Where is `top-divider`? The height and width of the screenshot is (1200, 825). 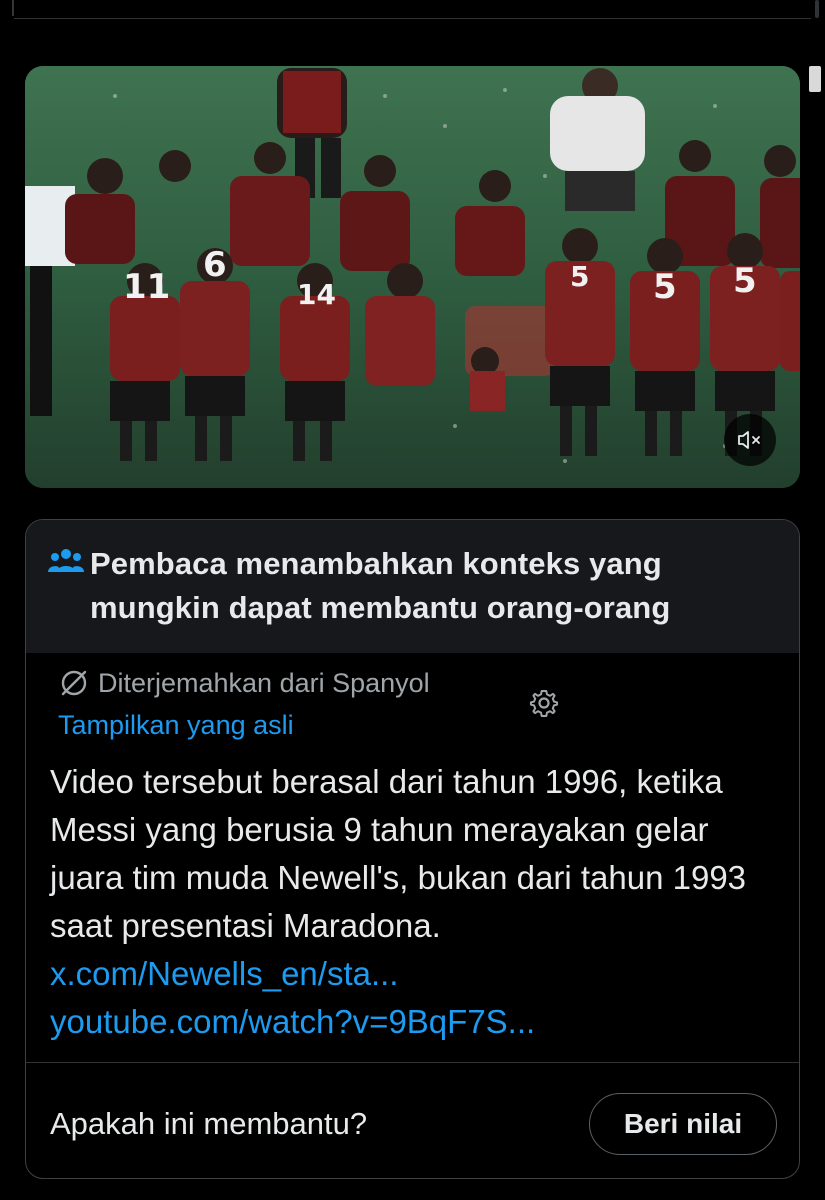 top-divider is located at coordinates (412, 18).